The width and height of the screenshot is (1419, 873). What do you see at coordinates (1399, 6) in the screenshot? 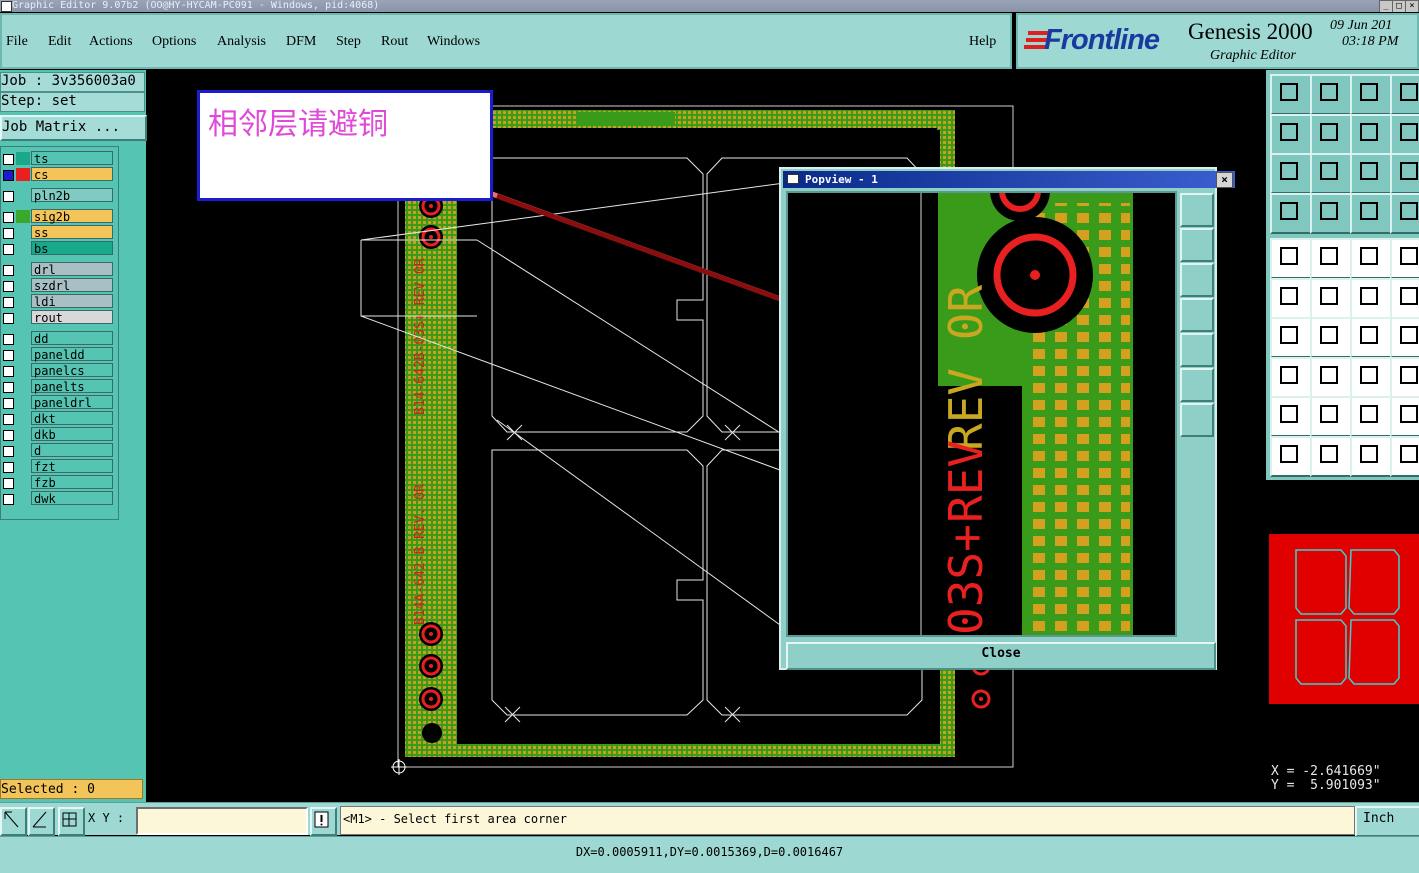
I see `maximize-button: □` at bounding box center [1399, 6].